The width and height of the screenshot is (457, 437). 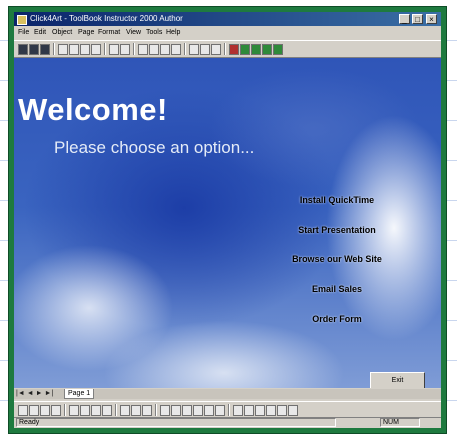 I want to click on option-start-presentation: Start Presentation, so click(x=337, y=230).